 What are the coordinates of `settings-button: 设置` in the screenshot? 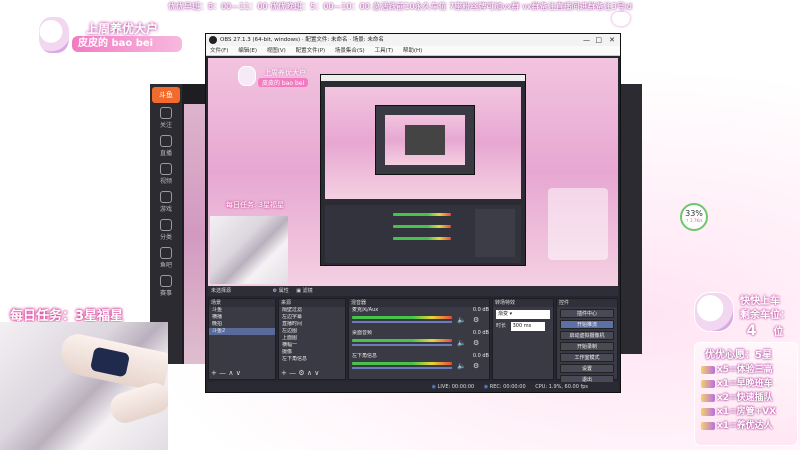 It's located at (587, 368).